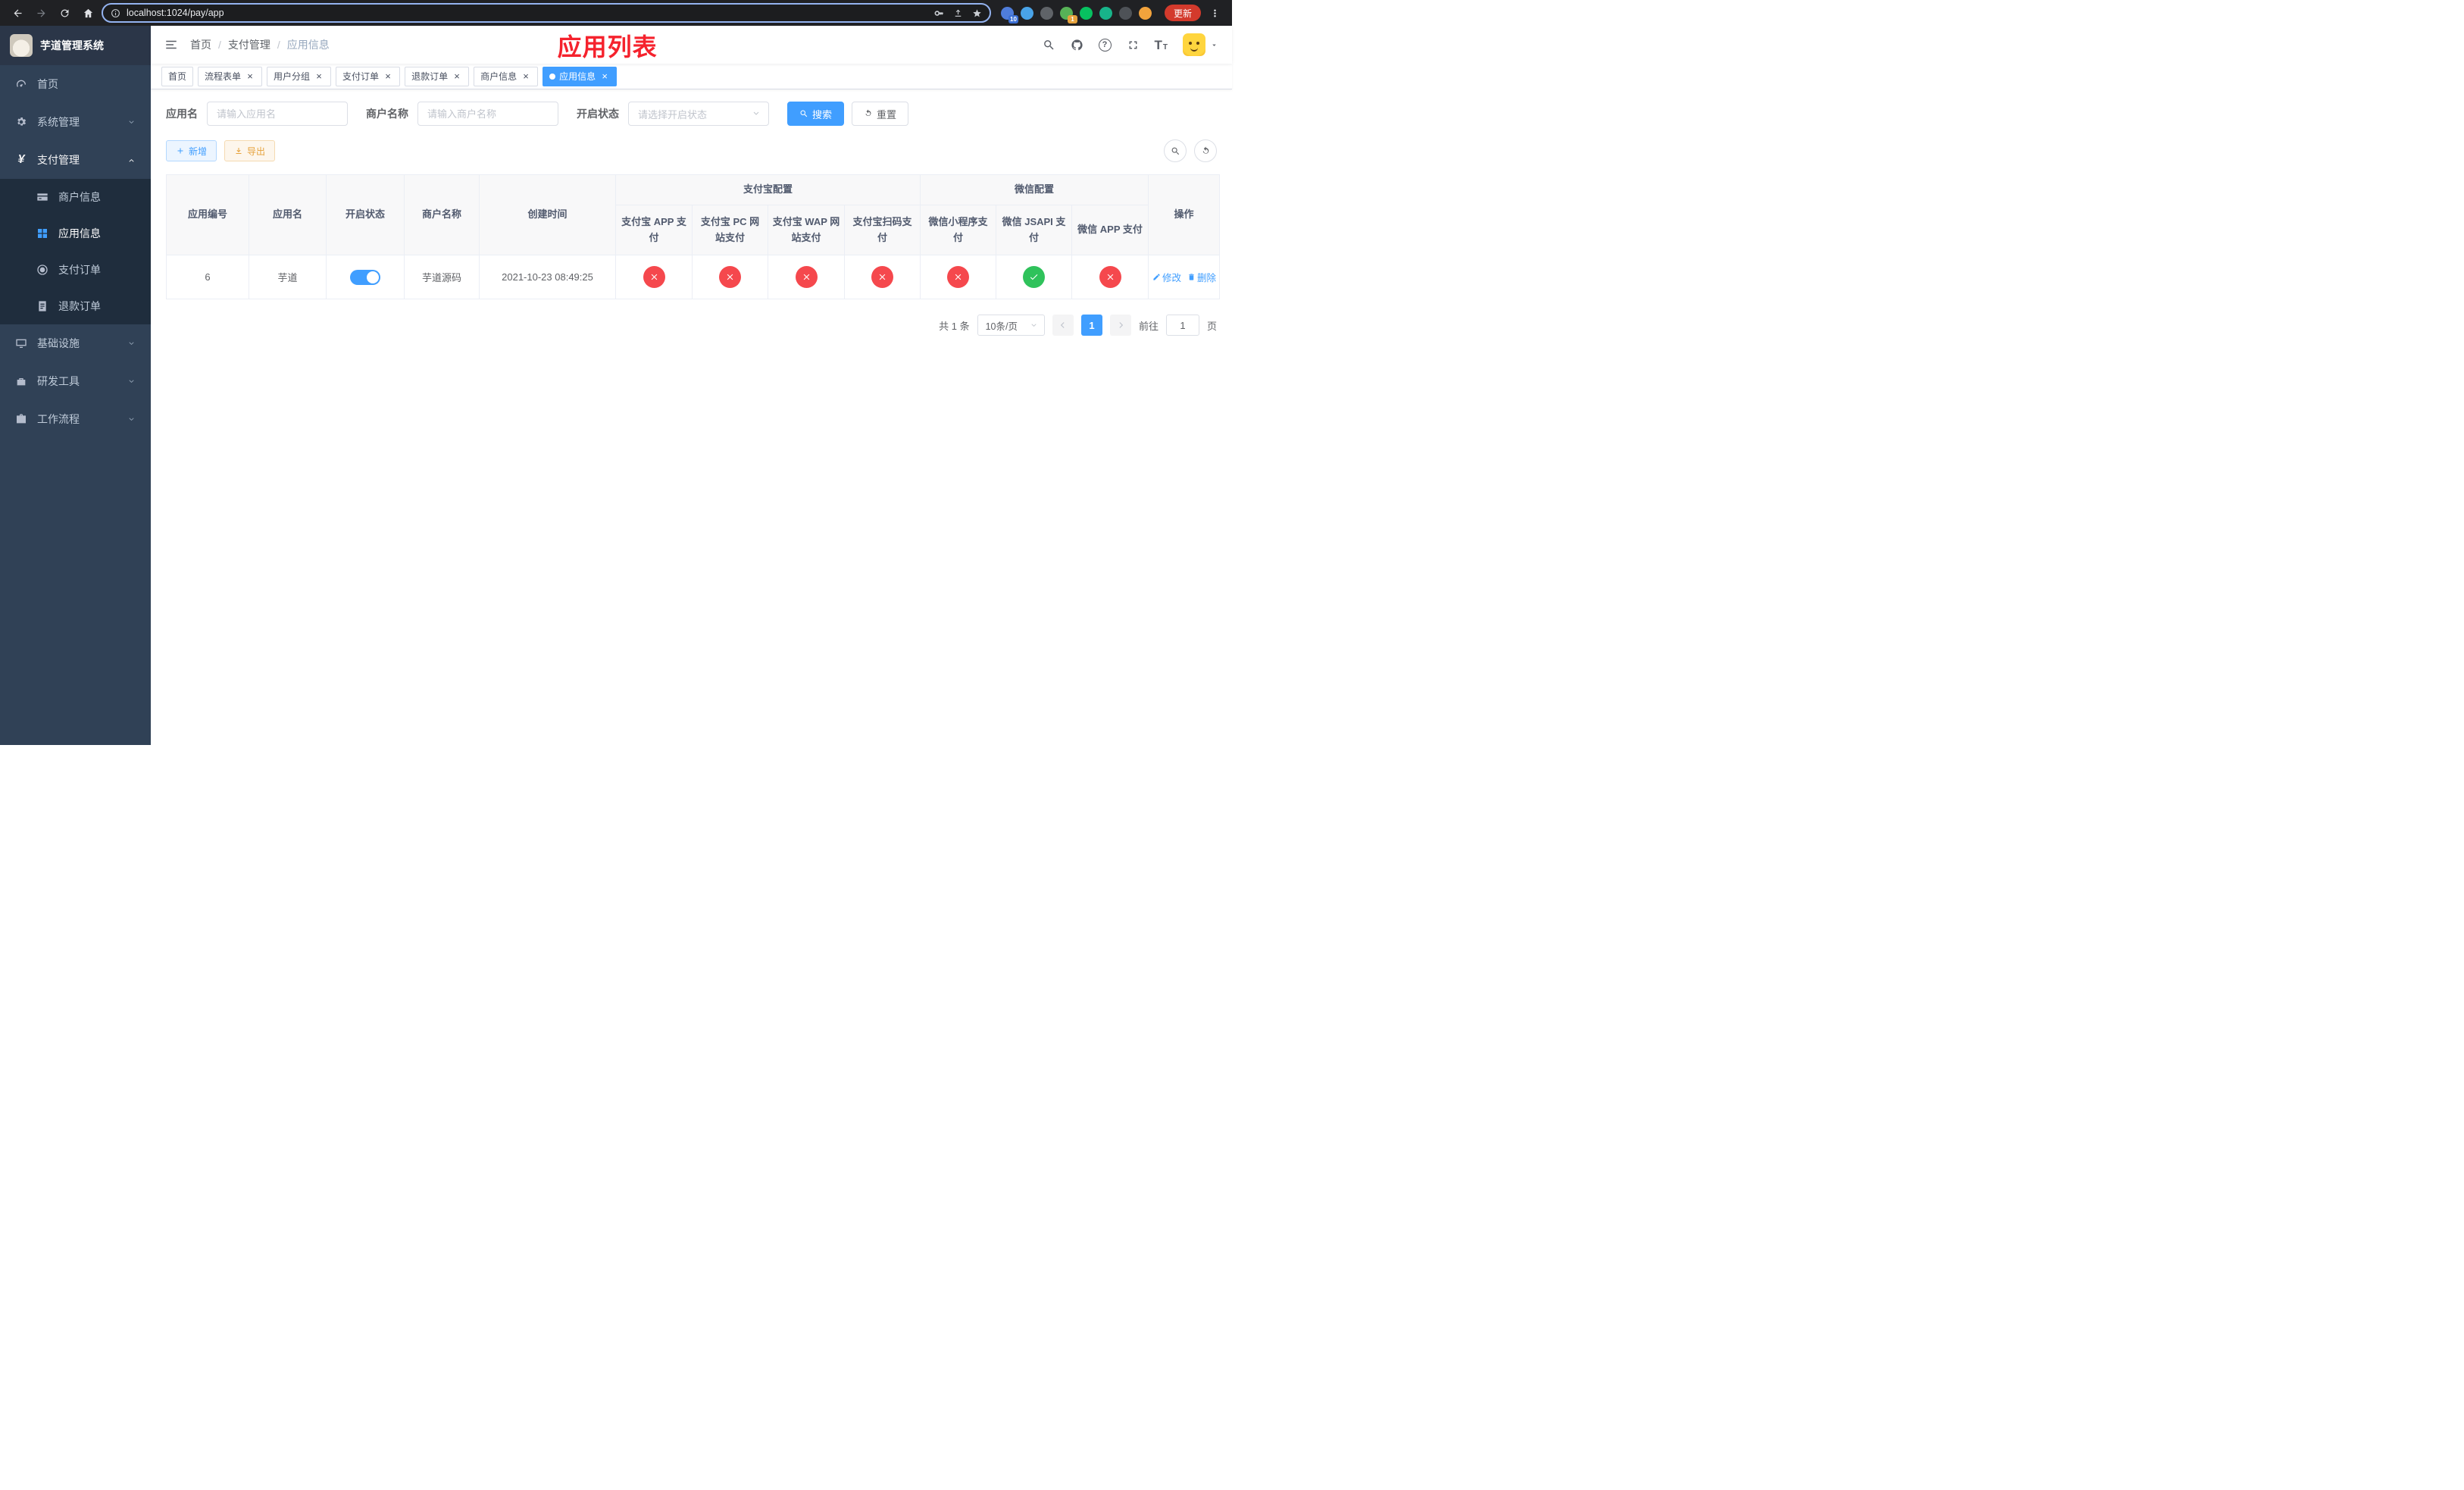  What do you see at coordinates (75, 45) in the screenshot?
I see `logo: 芋道管理系统` at bounding box center [75, 45].